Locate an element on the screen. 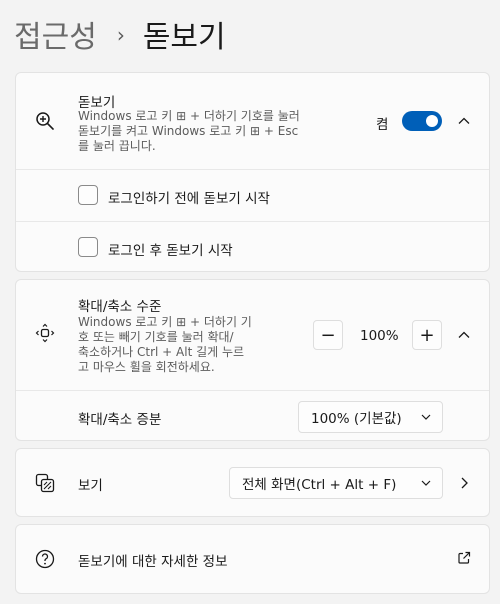 This screenshot has width=500, height=604. view-card: 보기 전체 화면(Ctrl + Alt + F) is located at coordinates (252, 482).